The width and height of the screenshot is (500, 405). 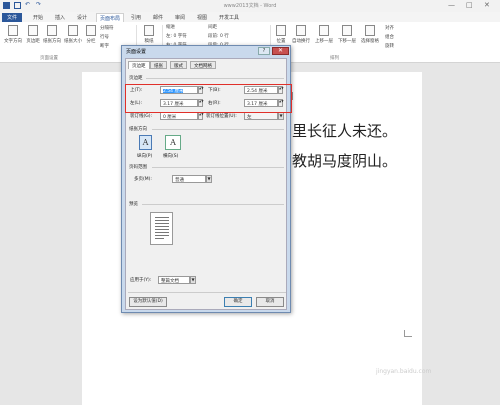 I want to click on set-default-button: 设为默认值(D), so click(x=148, y=302).